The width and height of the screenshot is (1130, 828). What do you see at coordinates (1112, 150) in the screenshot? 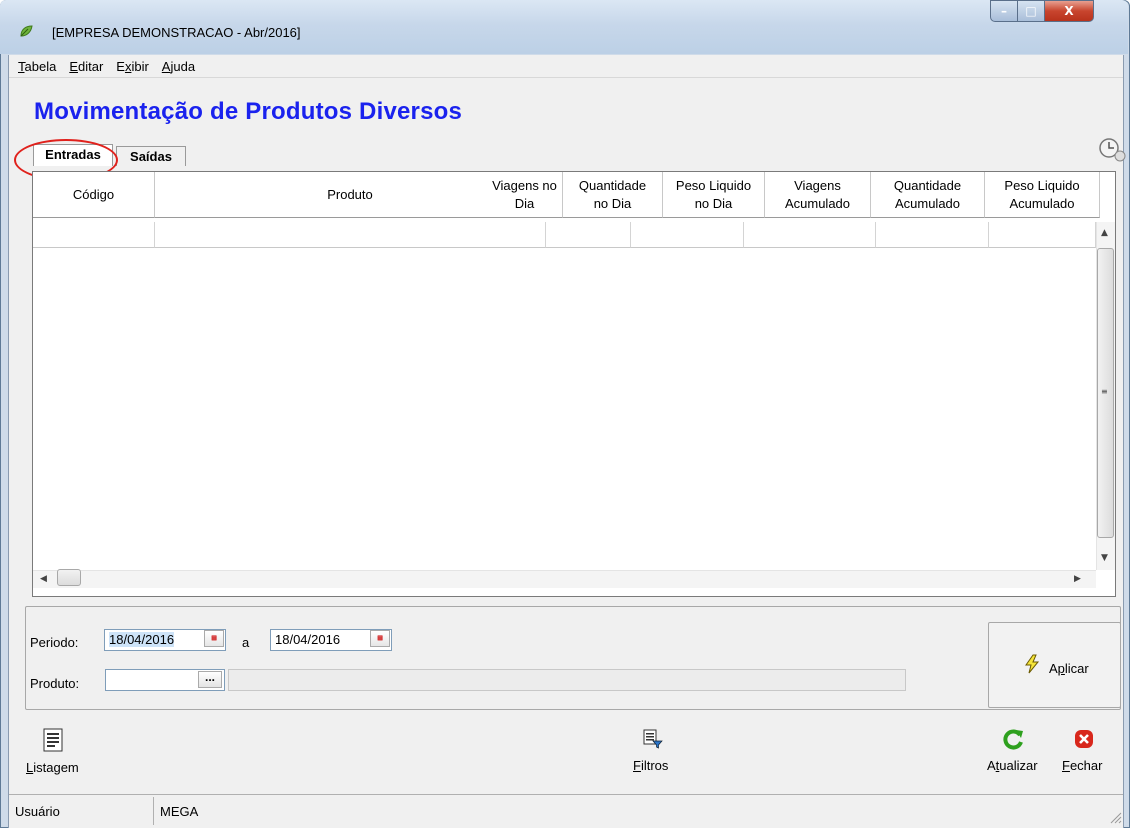
I see `clock-icon` at bounding box center [1112, 150].